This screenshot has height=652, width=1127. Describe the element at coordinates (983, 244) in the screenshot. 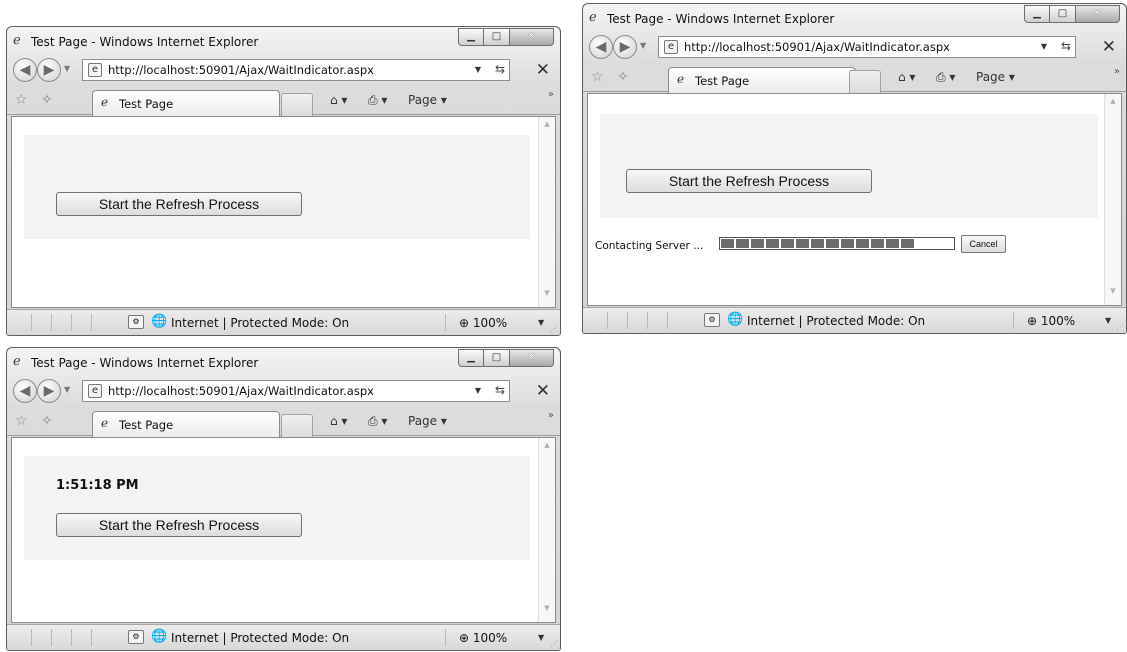

I see `cancel-button: Cancel` at that location.